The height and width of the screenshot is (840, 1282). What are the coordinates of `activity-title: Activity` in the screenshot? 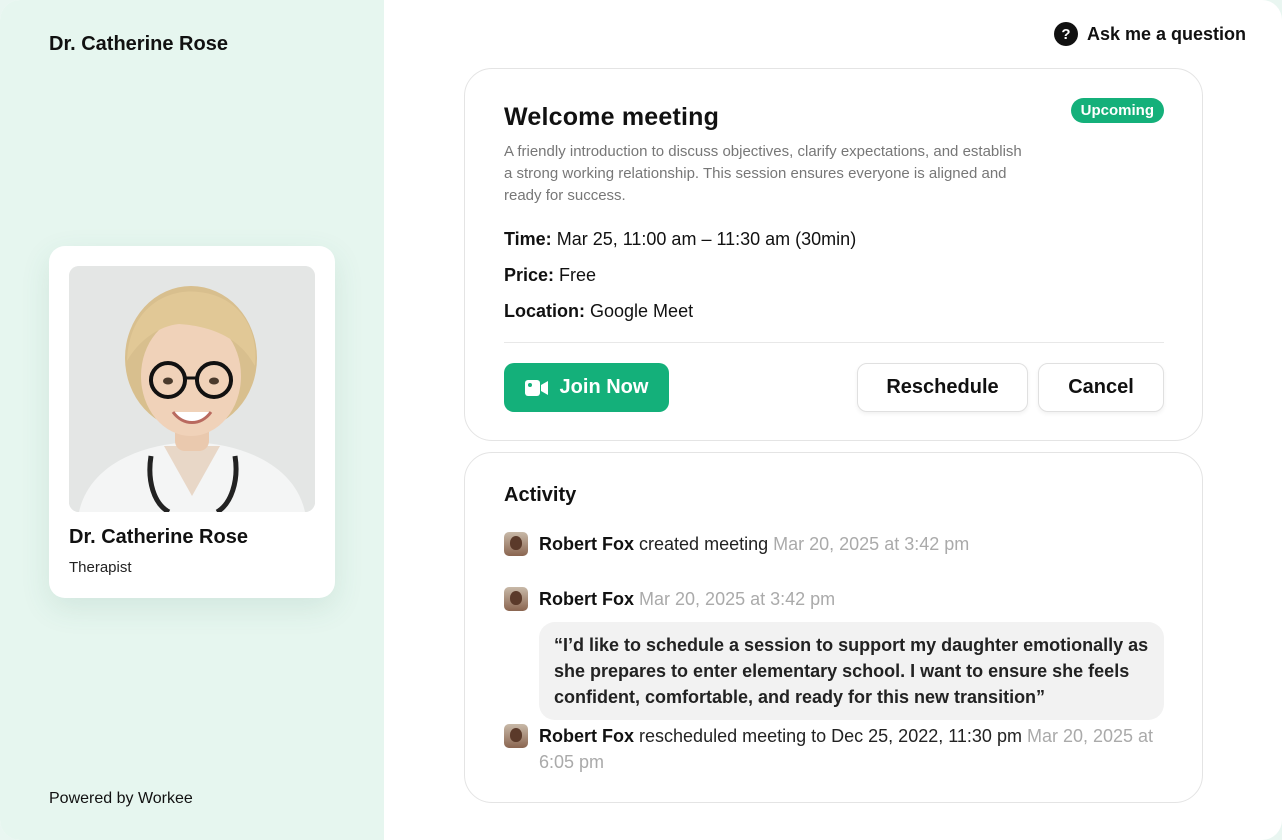 It's located at (540, 495).